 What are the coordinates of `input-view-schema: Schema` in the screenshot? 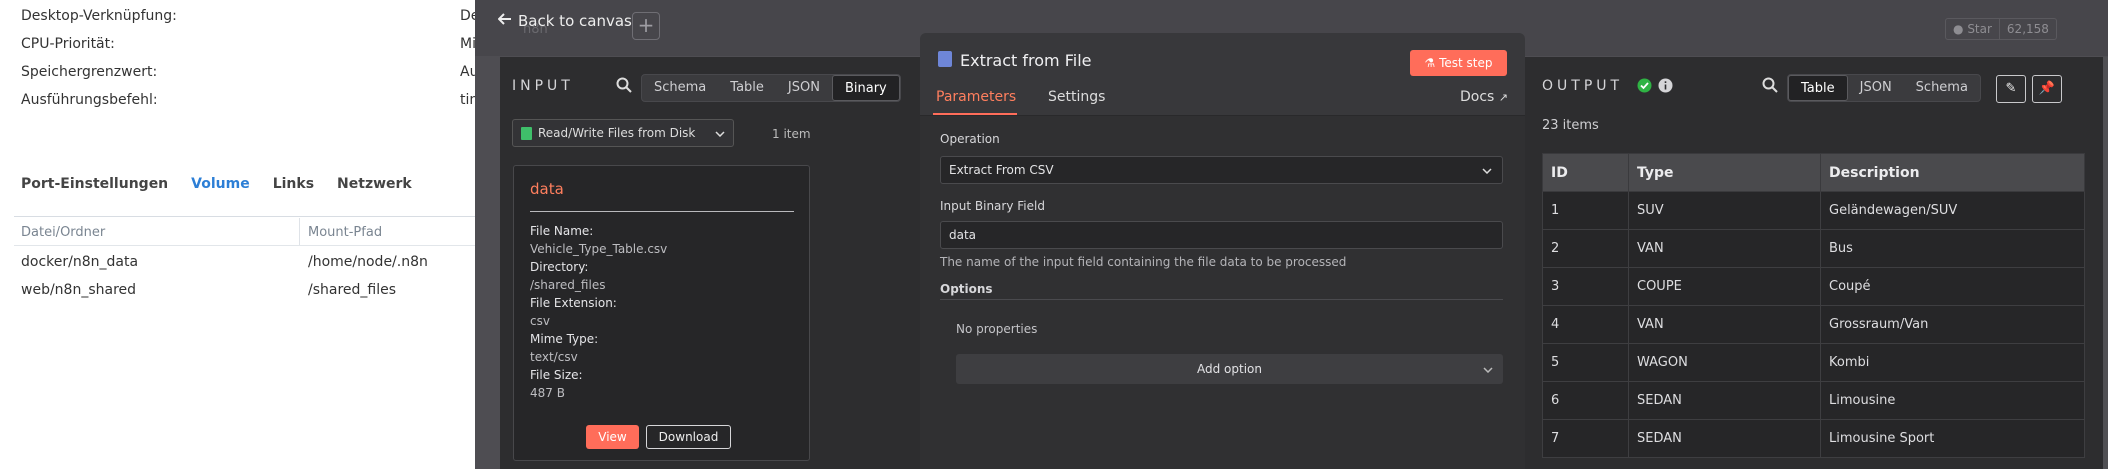 It's located at (680, 88).